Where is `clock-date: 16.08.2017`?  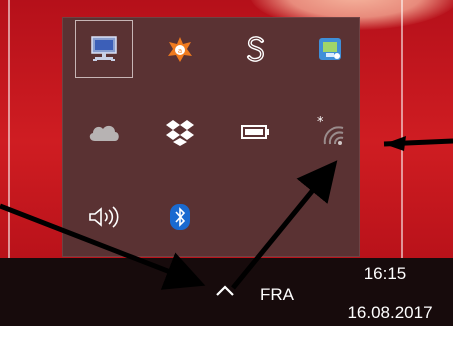
clock-date: 16.08.2017 is located at coordinates (390, 313).